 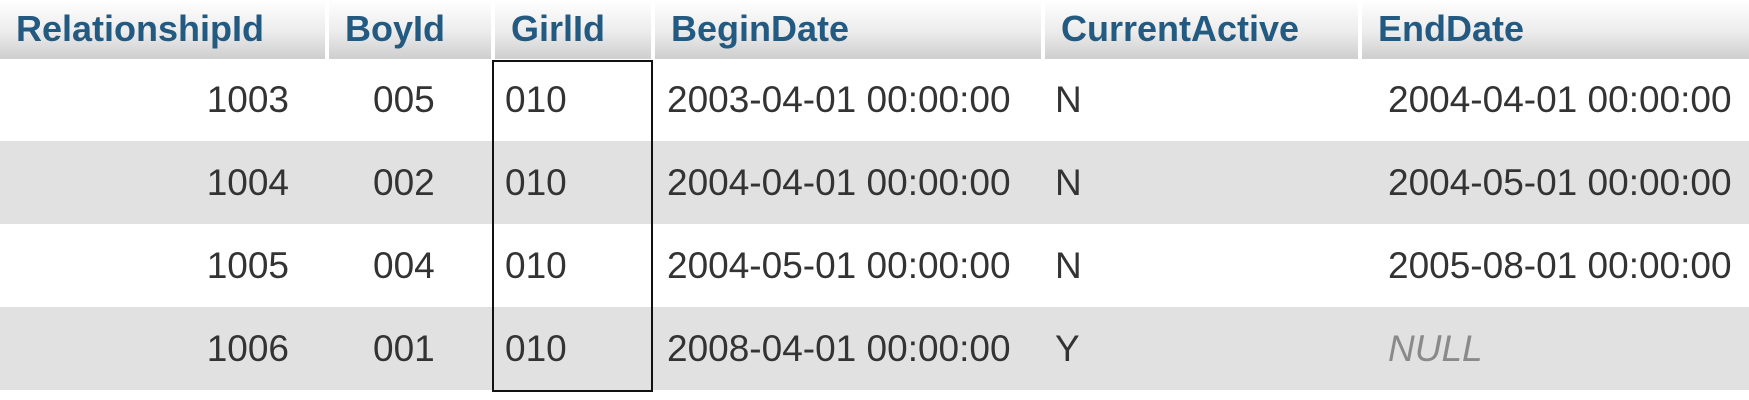 I want to click on column-header-girlid: GirlId, so click(x=572, y=29).